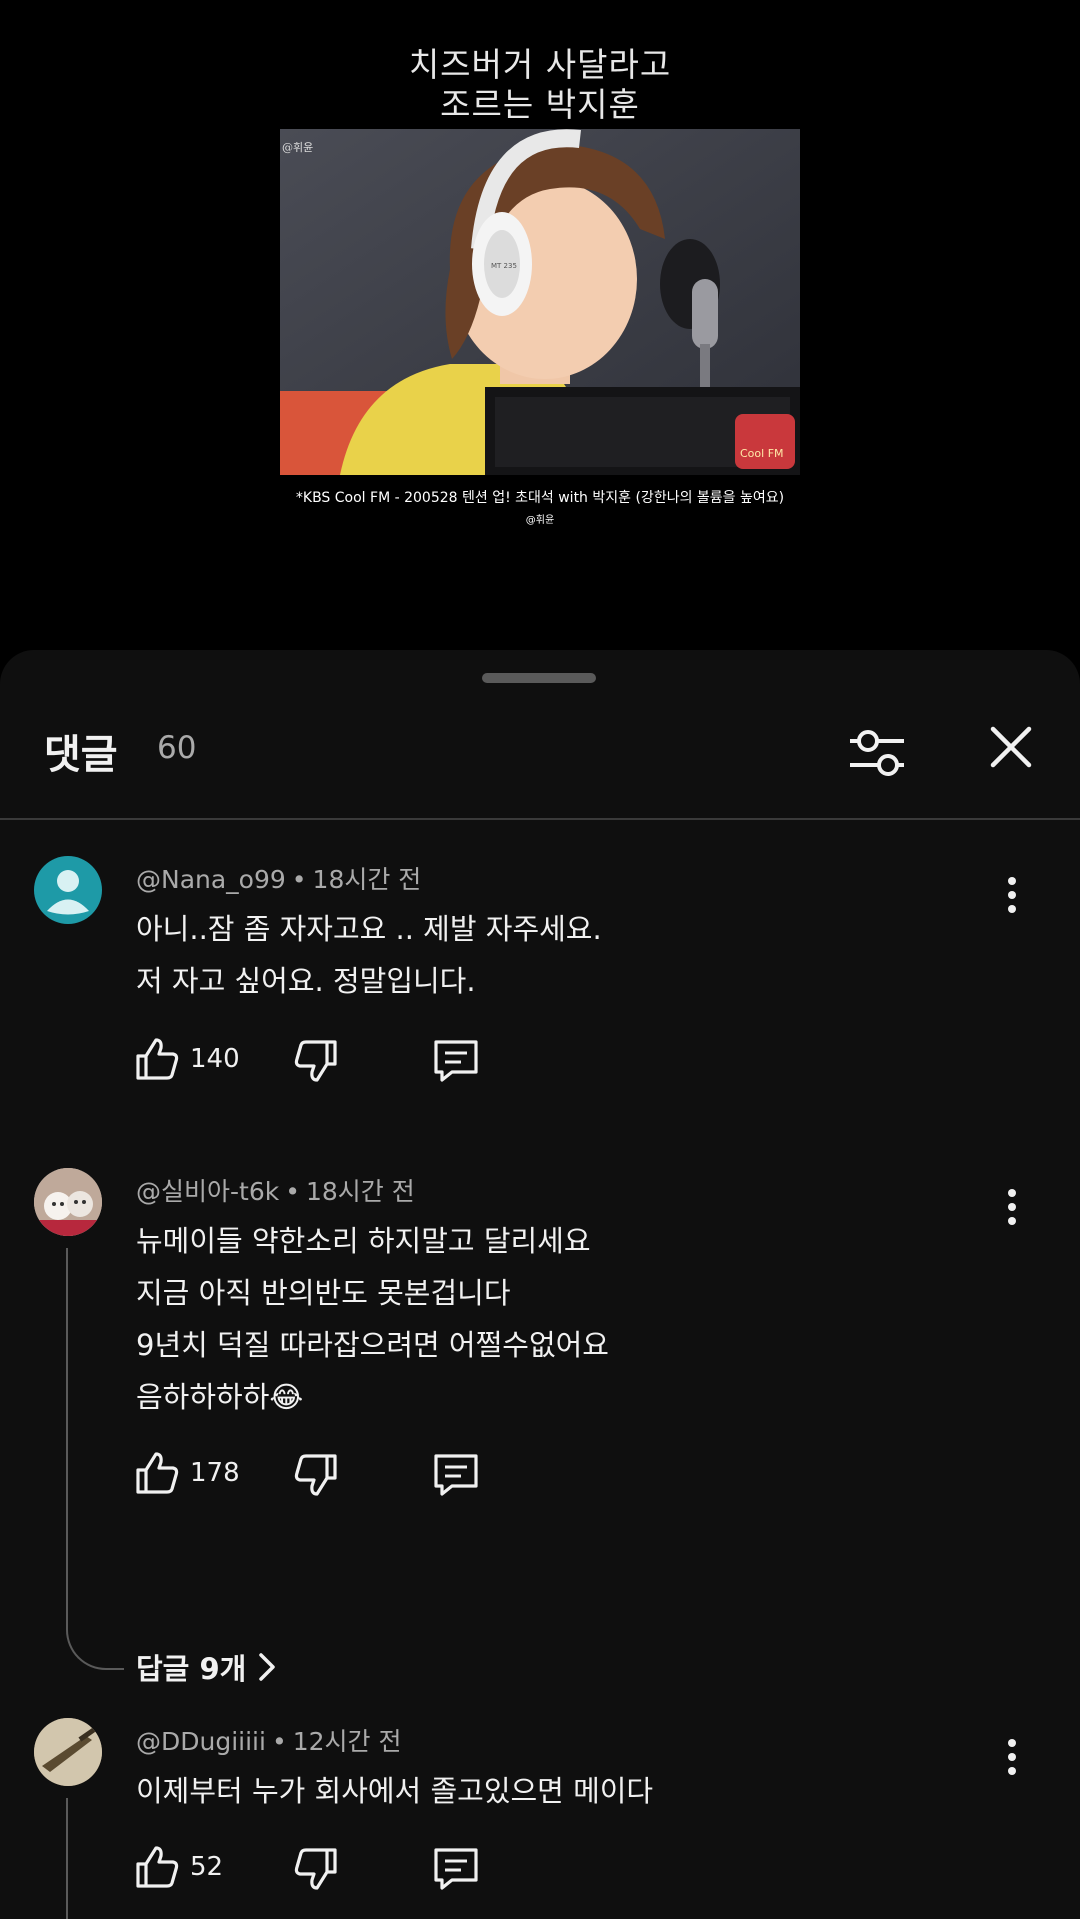 This screenshot has width=1080, height=1919. I want to click on replies-label: 답글 9개, so click(191, 1669).